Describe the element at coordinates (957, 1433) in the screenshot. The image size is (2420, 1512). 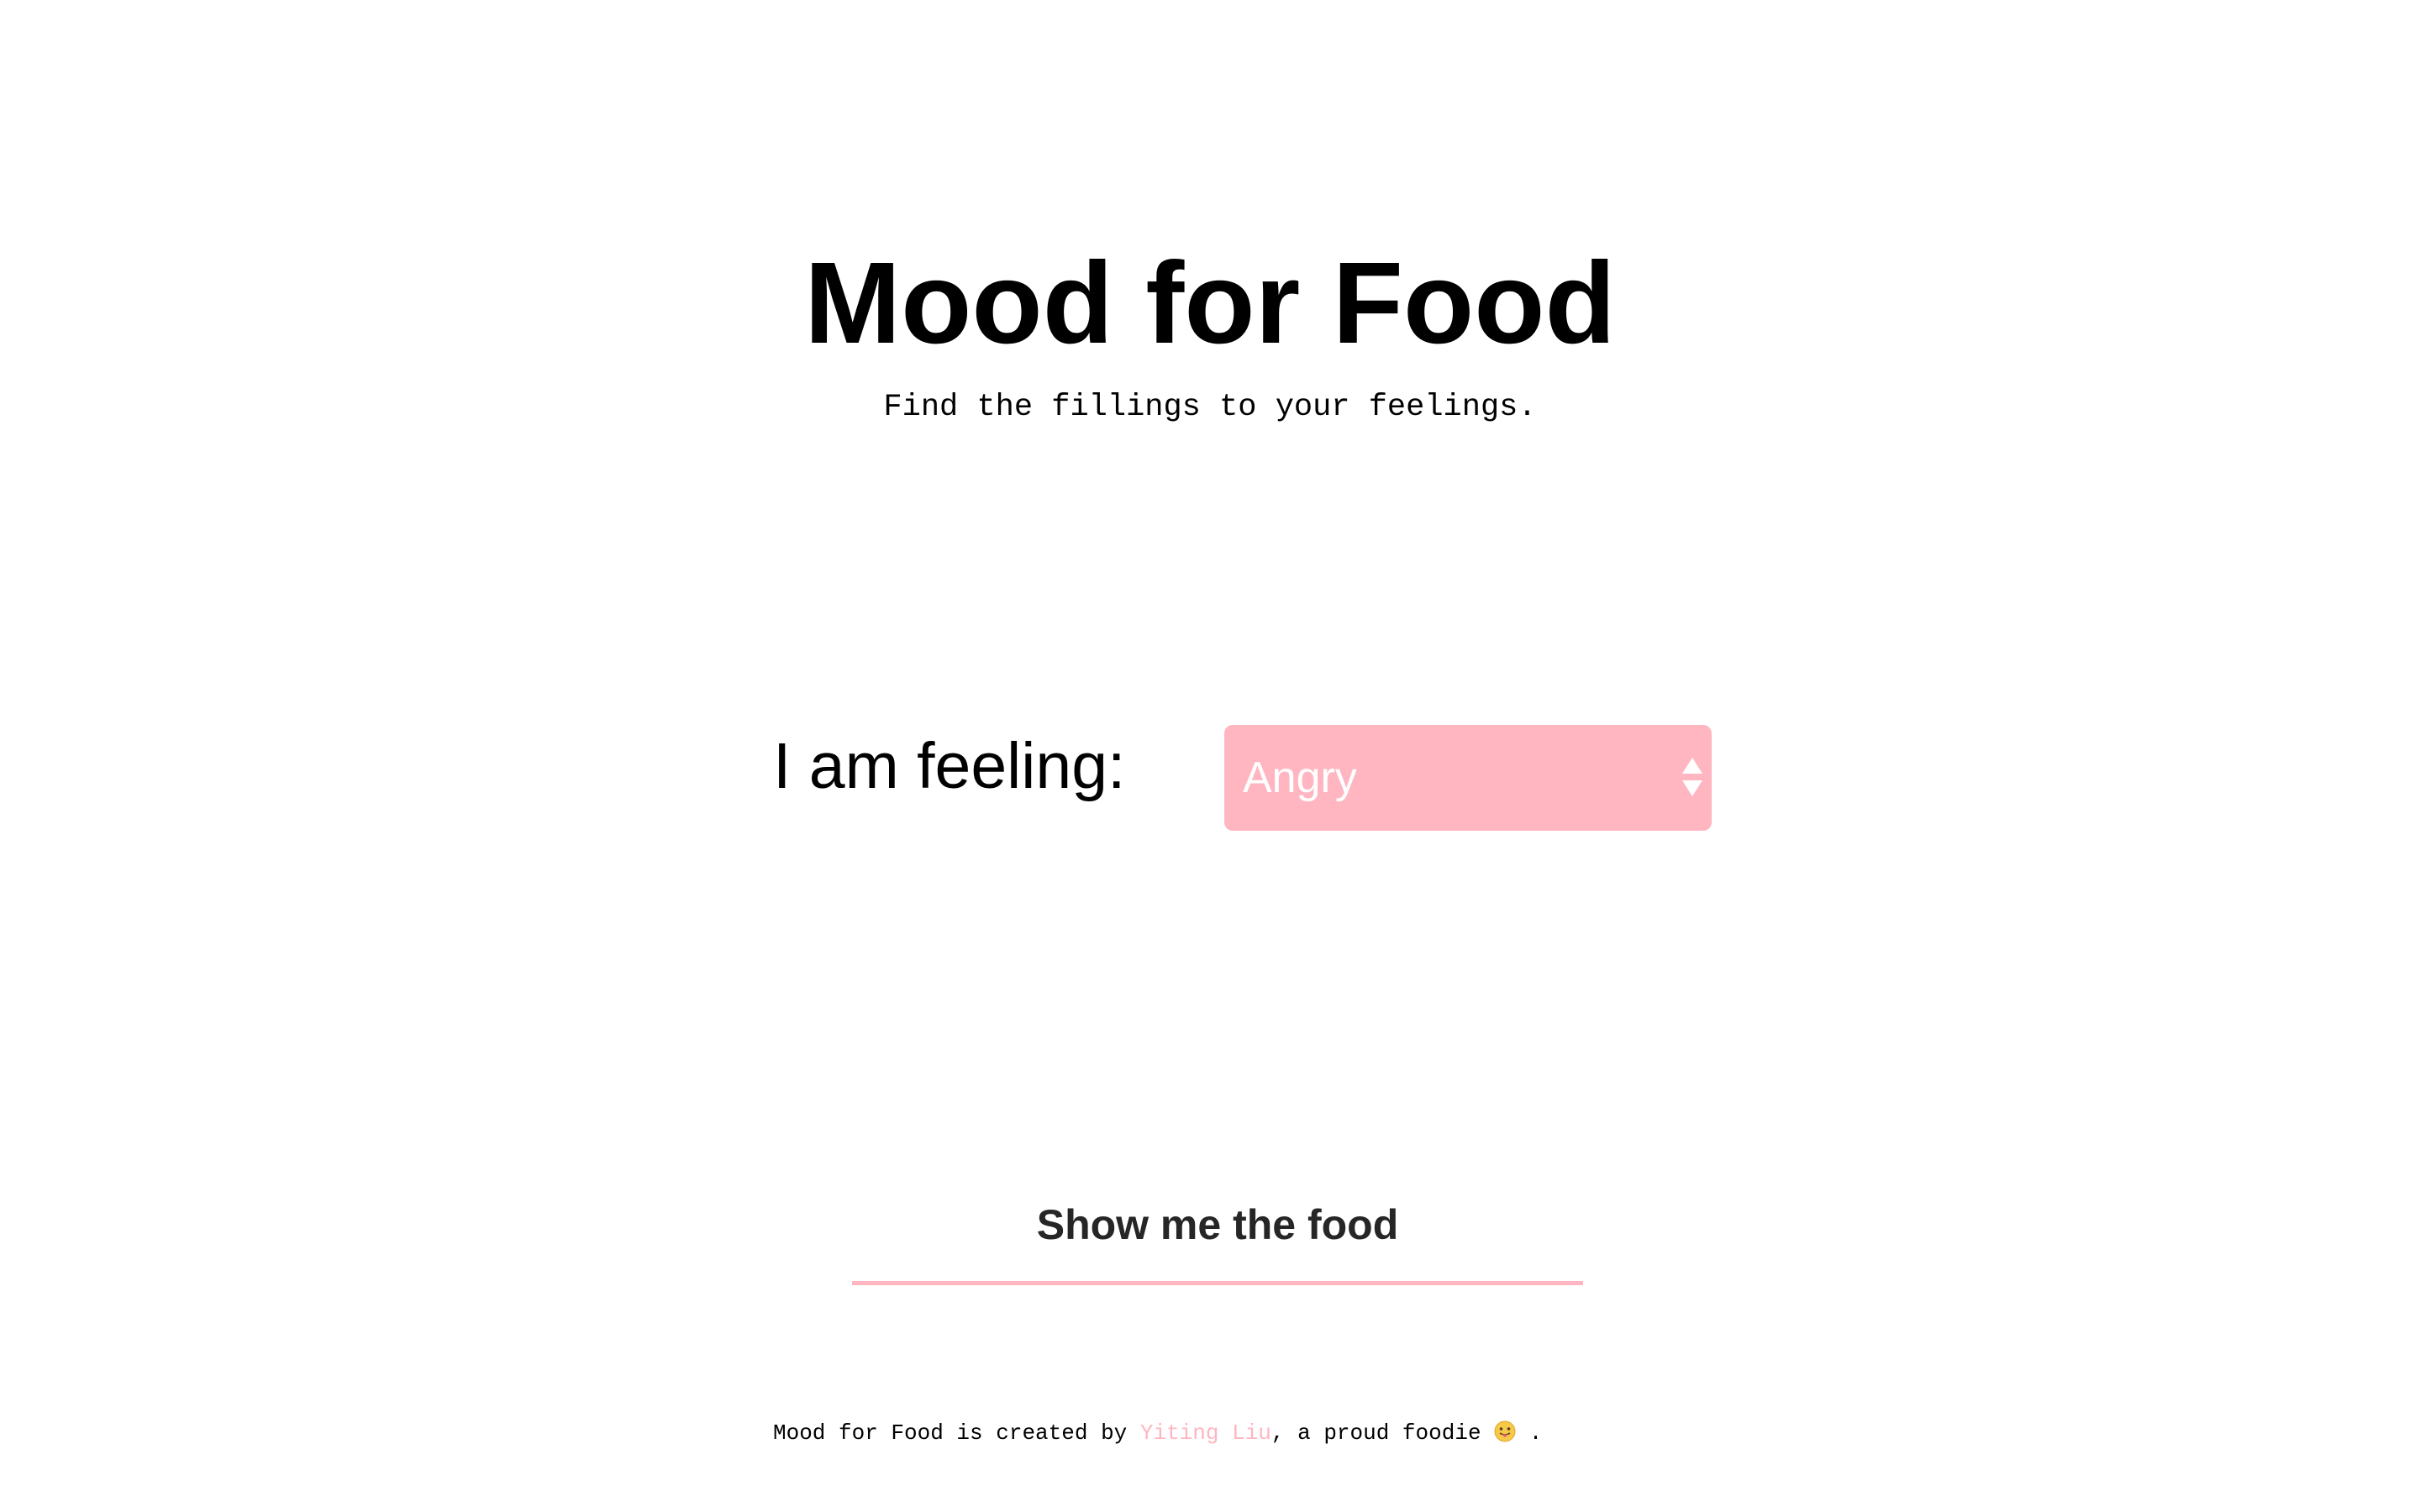
I see `footer-prefix: Mood for Food is created by` at that location.